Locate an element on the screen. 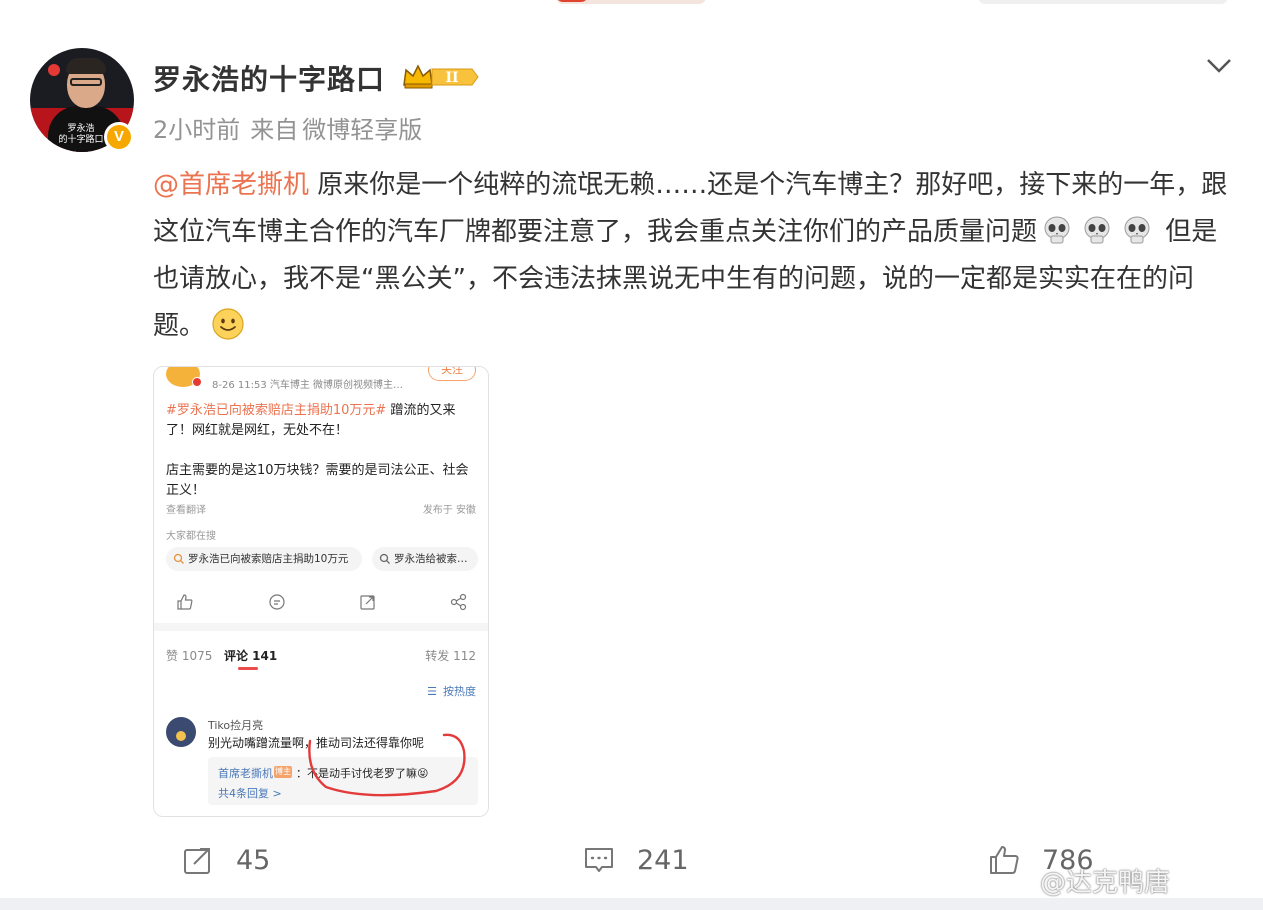 Image resolution: width=1263 pixels, height=910 pixels. avatar-glasses is located at coordinates (86, 82).